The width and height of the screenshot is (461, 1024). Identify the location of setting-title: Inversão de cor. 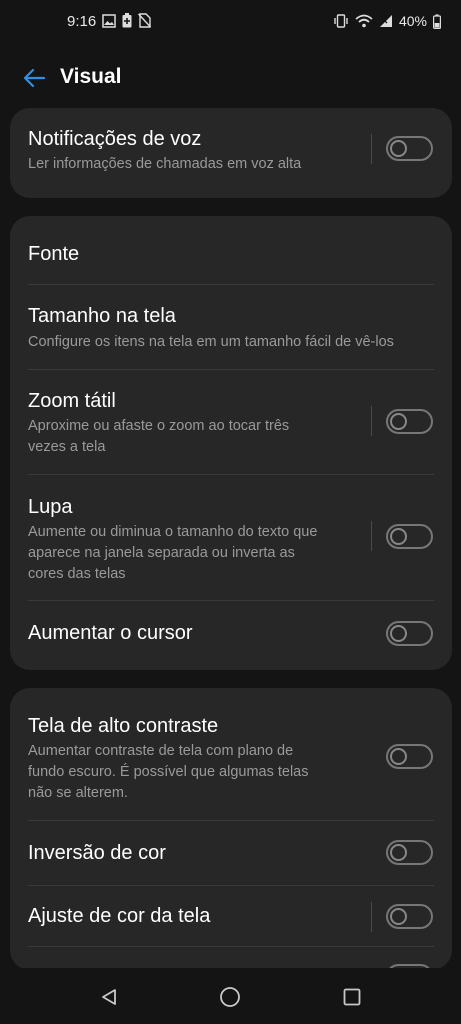
(97, 853).